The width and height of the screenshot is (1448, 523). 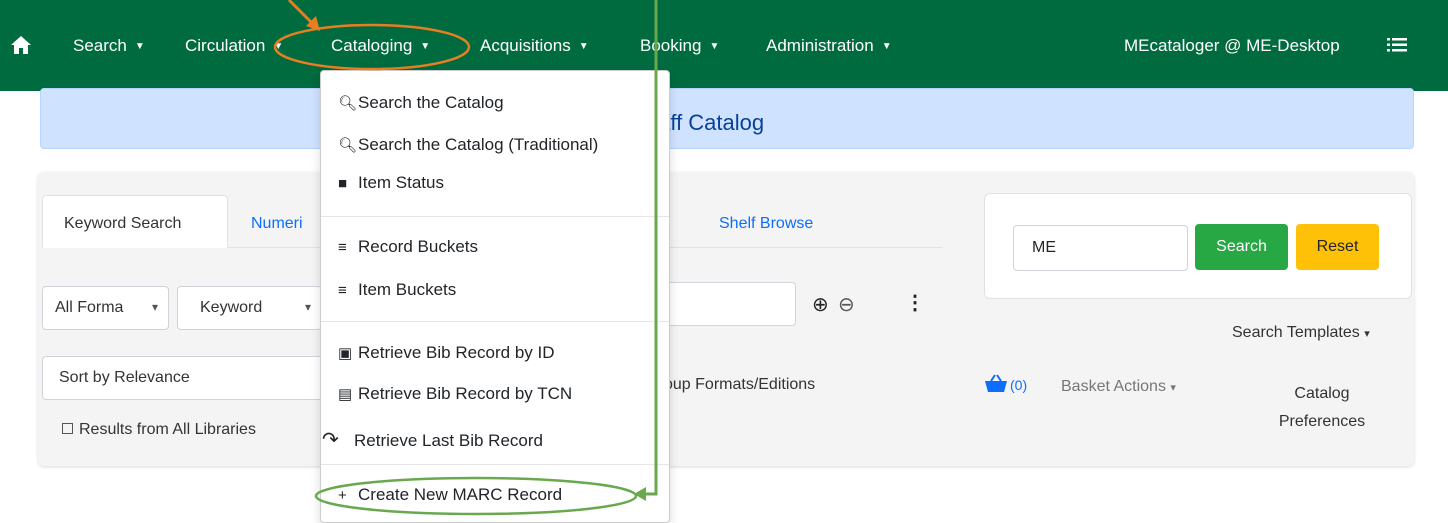 What do you see at coordinates (277, 224) in the screenshot?
I see `tab-numeric: Numeri` at bounding box center [277, 224].